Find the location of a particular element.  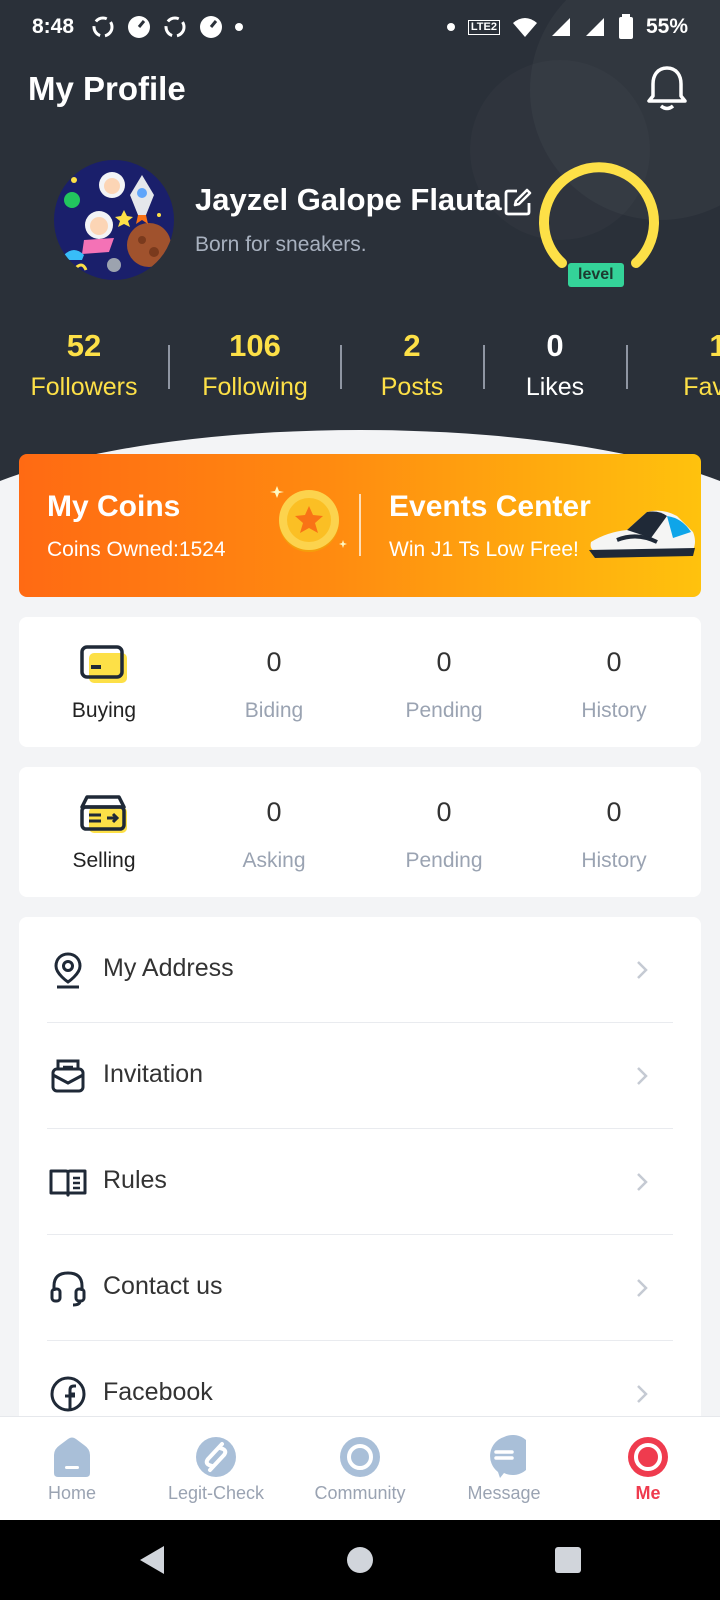

menu-item-label: Invitation is located at coordinates (153, 1074).